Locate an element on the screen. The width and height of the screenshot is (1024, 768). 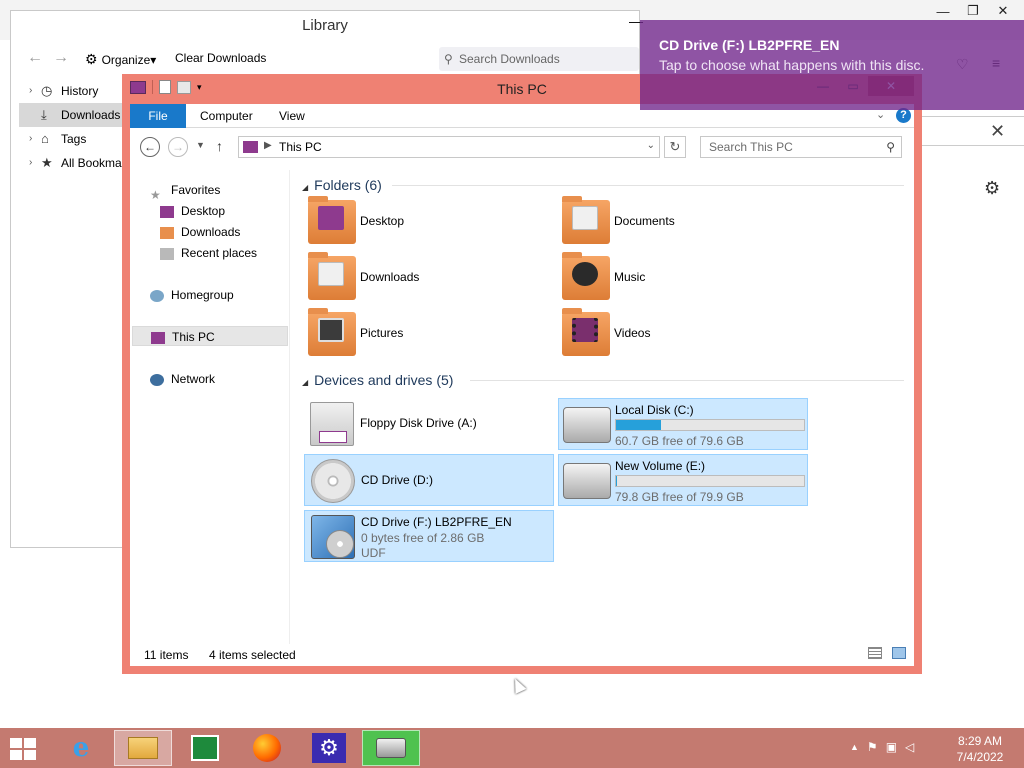
forward-arrow-icon: → is located at coordinates (61, 58).